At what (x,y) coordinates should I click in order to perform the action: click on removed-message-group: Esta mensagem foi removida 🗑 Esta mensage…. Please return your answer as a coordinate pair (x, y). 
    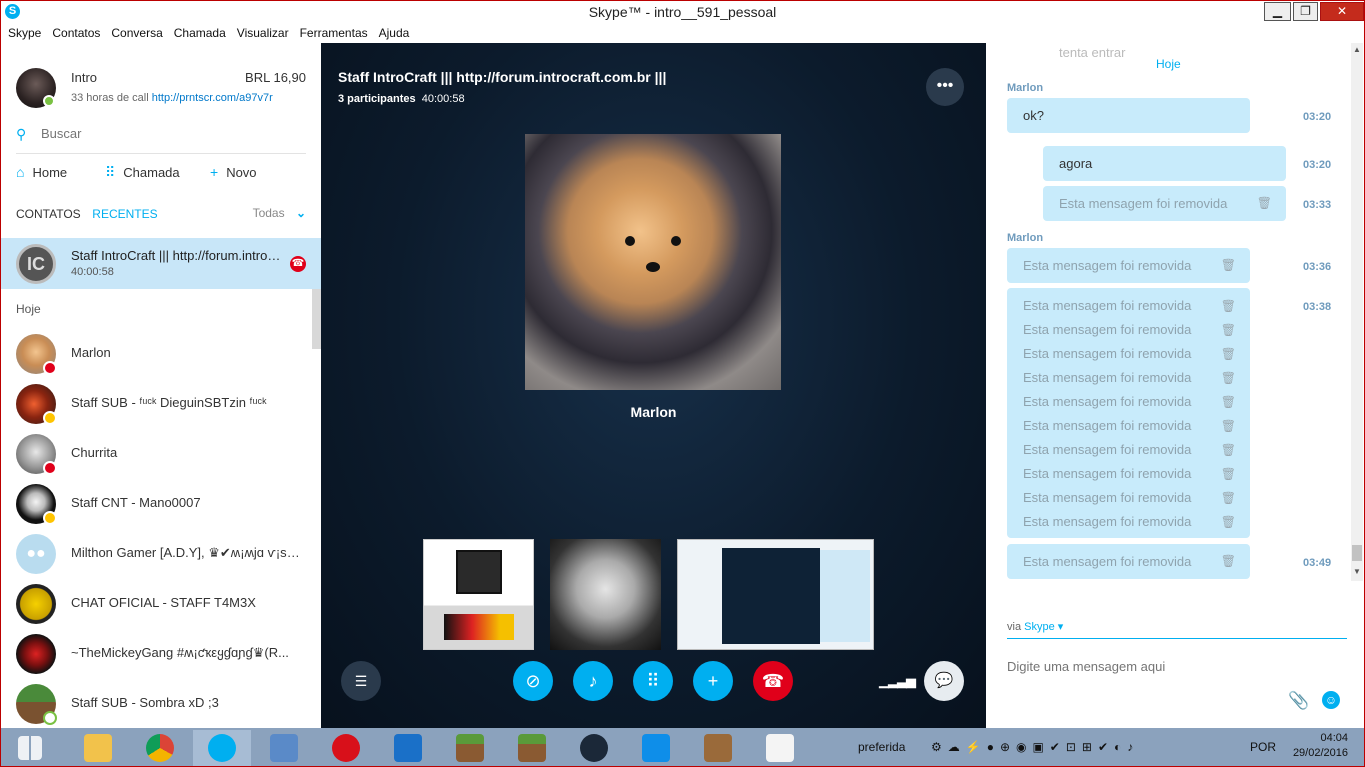
    Looking at the image, I should click on (1128, 413).